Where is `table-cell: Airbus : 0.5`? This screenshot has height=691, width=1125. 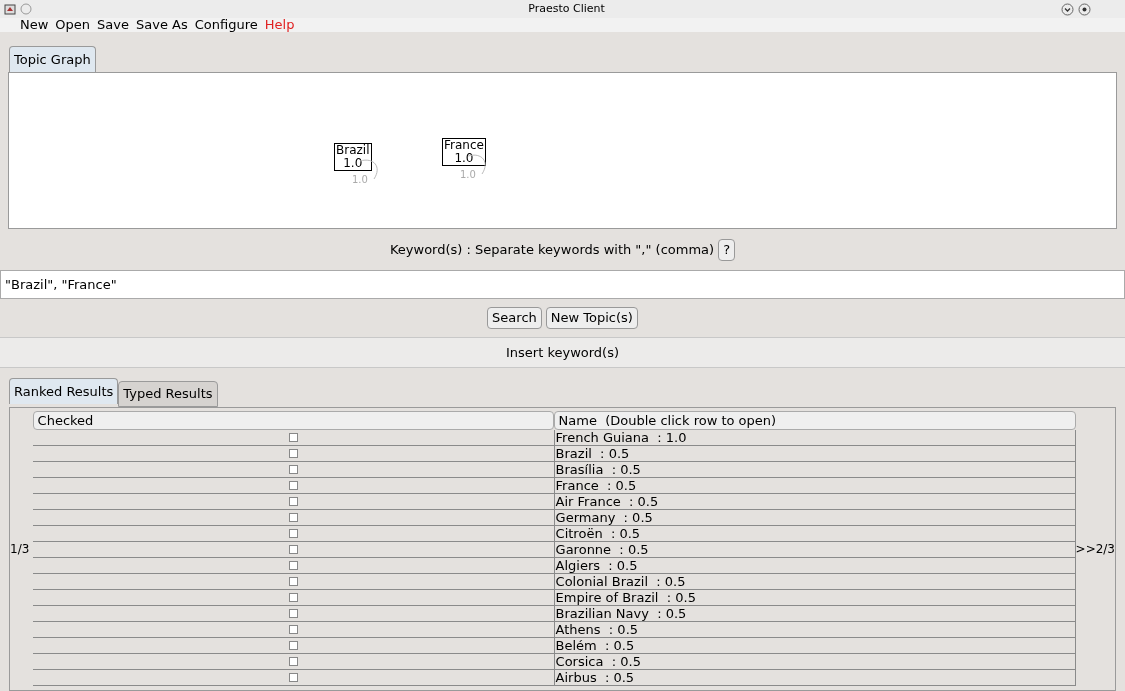
table-cell: Airbus : 0.5 is located at coordinates (814, 677).